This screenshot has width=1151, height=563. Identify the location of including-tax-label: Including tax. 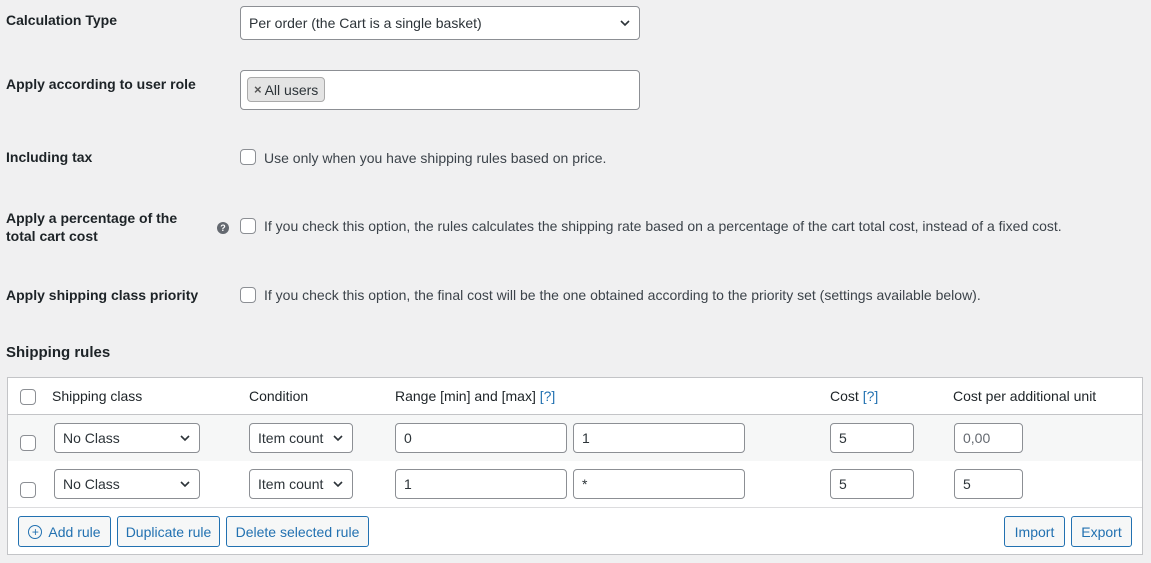
(49, 157).